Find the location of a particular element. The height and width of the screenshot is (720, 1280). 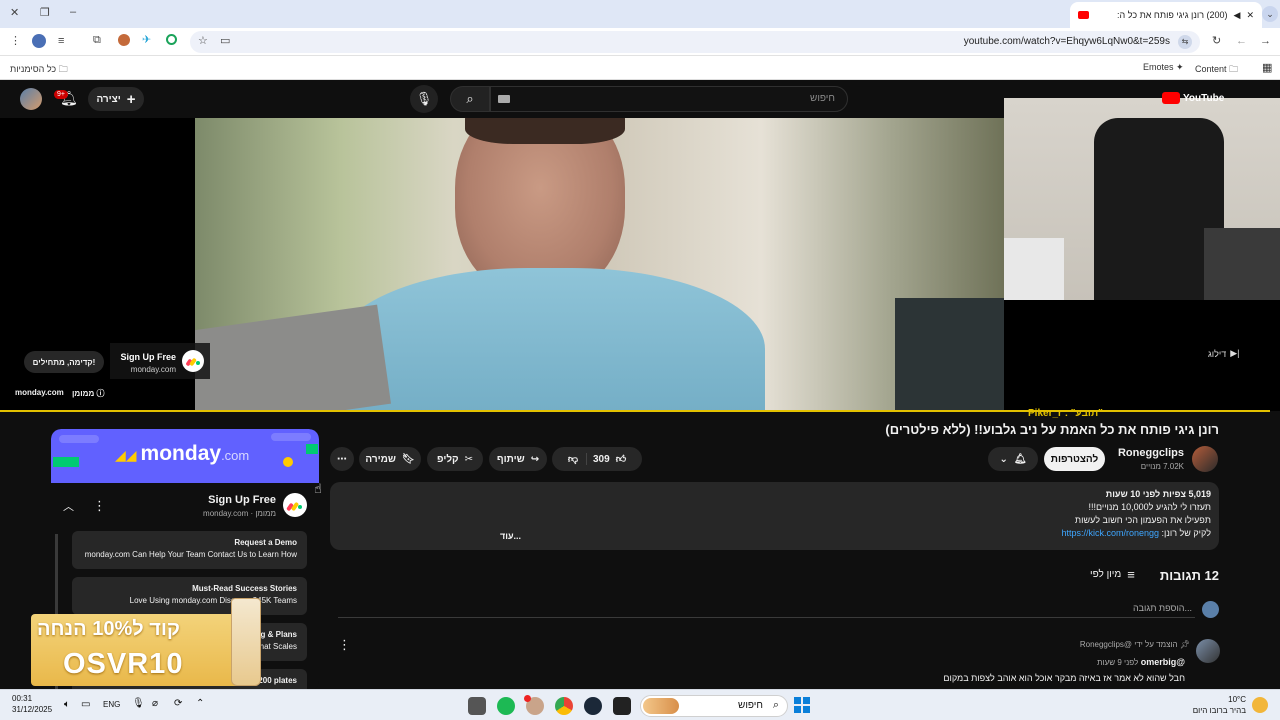

clock: 00:31 31/12/2025 is located at coordinates (32, 704).